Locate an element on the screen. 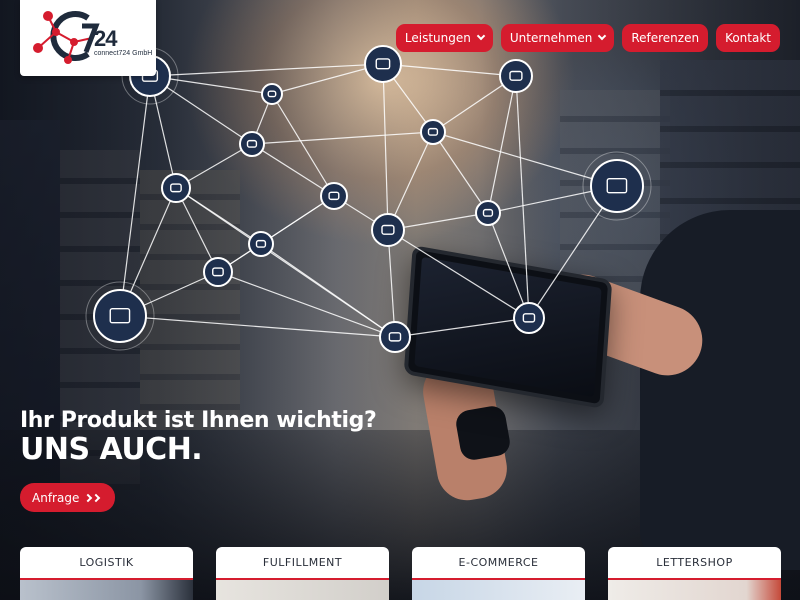 This screenshot has width=800, height=600. goods-basket-icon is located at coordinates (120, 316).